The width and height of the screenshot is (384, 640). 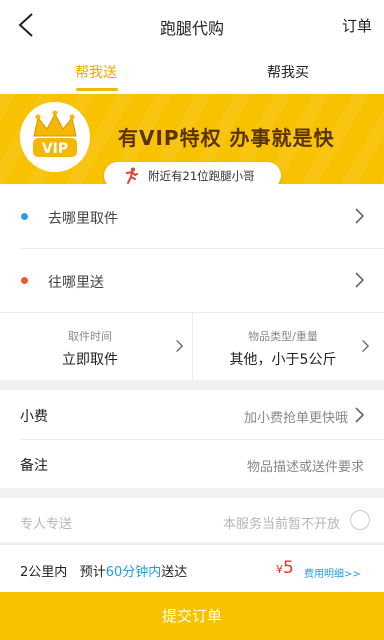 What do you see at coordinates (360, 520) in the screenshot?
I see `dedicated-delivery-radio` at bounding box center [360, 520].